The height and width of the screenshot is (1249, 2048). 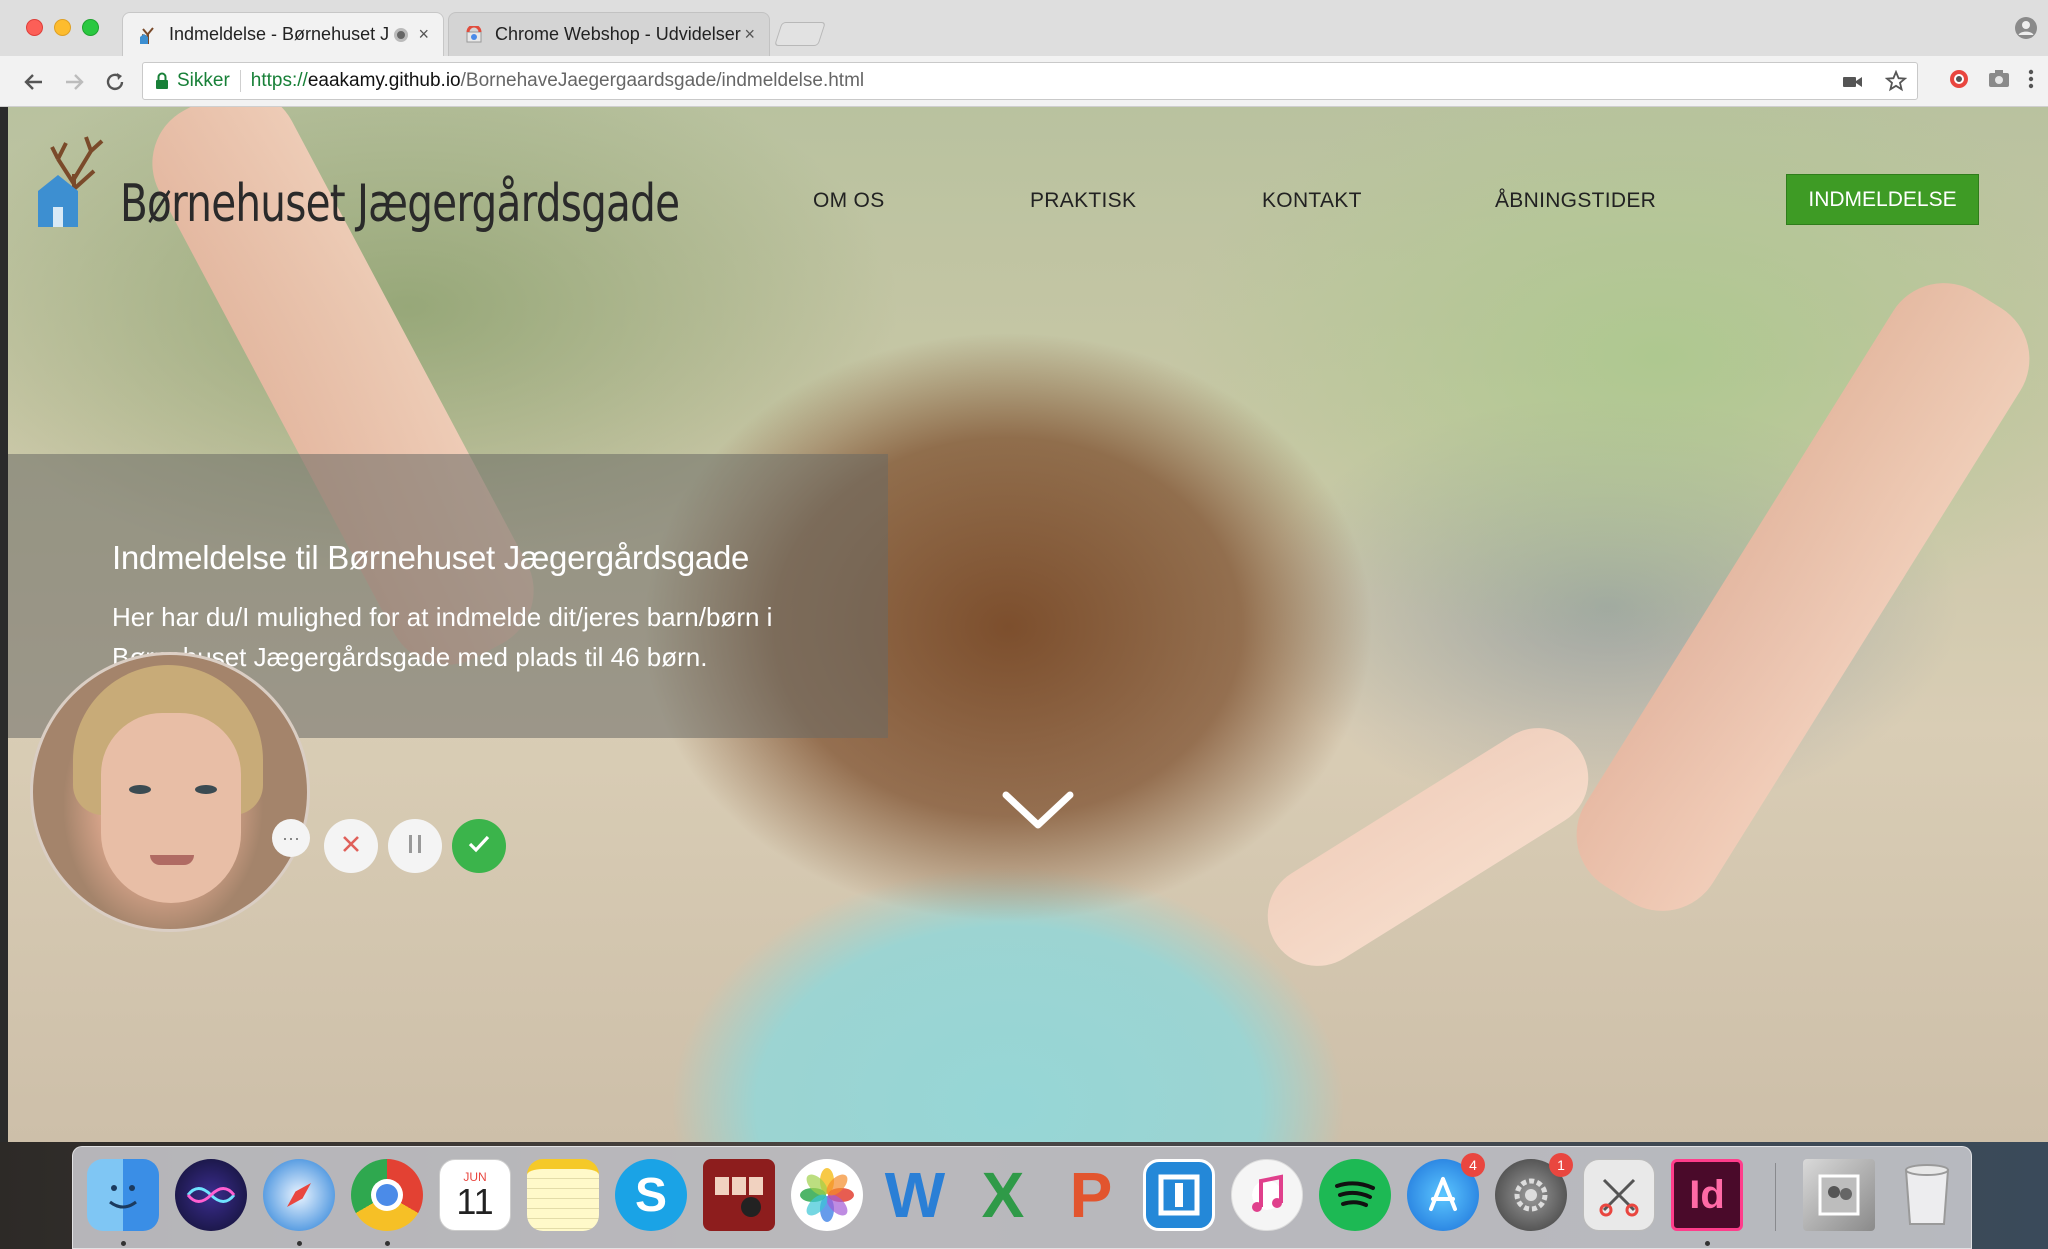 What do you see at coordinates (474, 35) in the screenshot?
I see `chrome-webstore-icon` at bounding box center [474, 35].